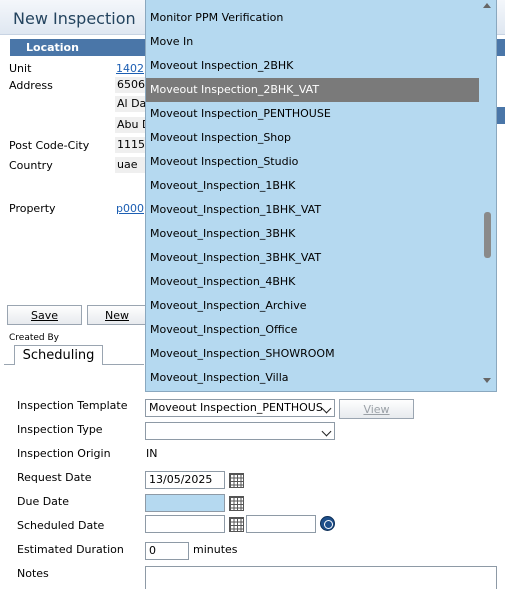 This screenshot has width=505, height=589. What do you see at coordinates (31, 165) in the screenshot?
I see `country-label: Country` at bounding box center [31, 165].